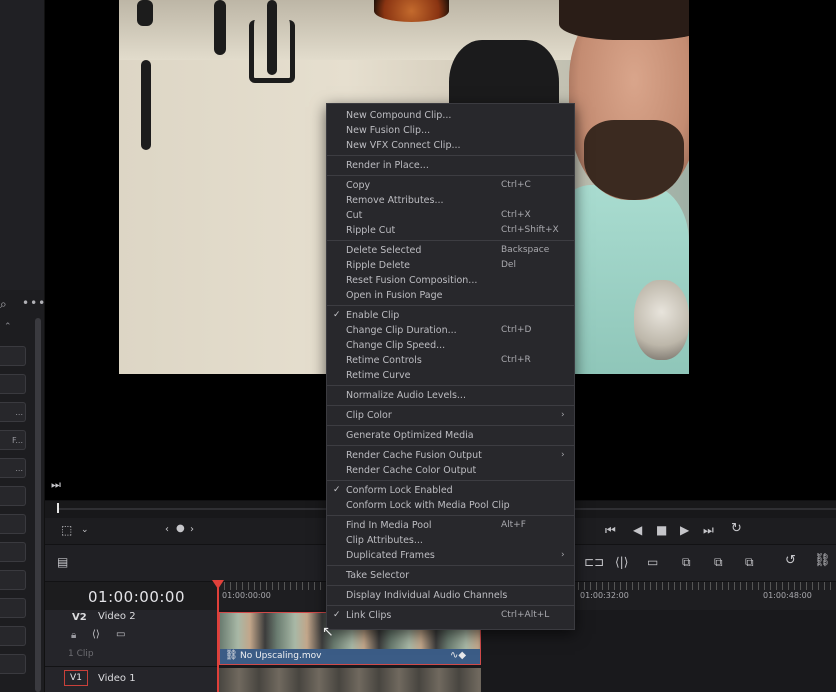 This screenshot has width=836, height=692. I want to click on track-badge: V1, so click(76, 678).